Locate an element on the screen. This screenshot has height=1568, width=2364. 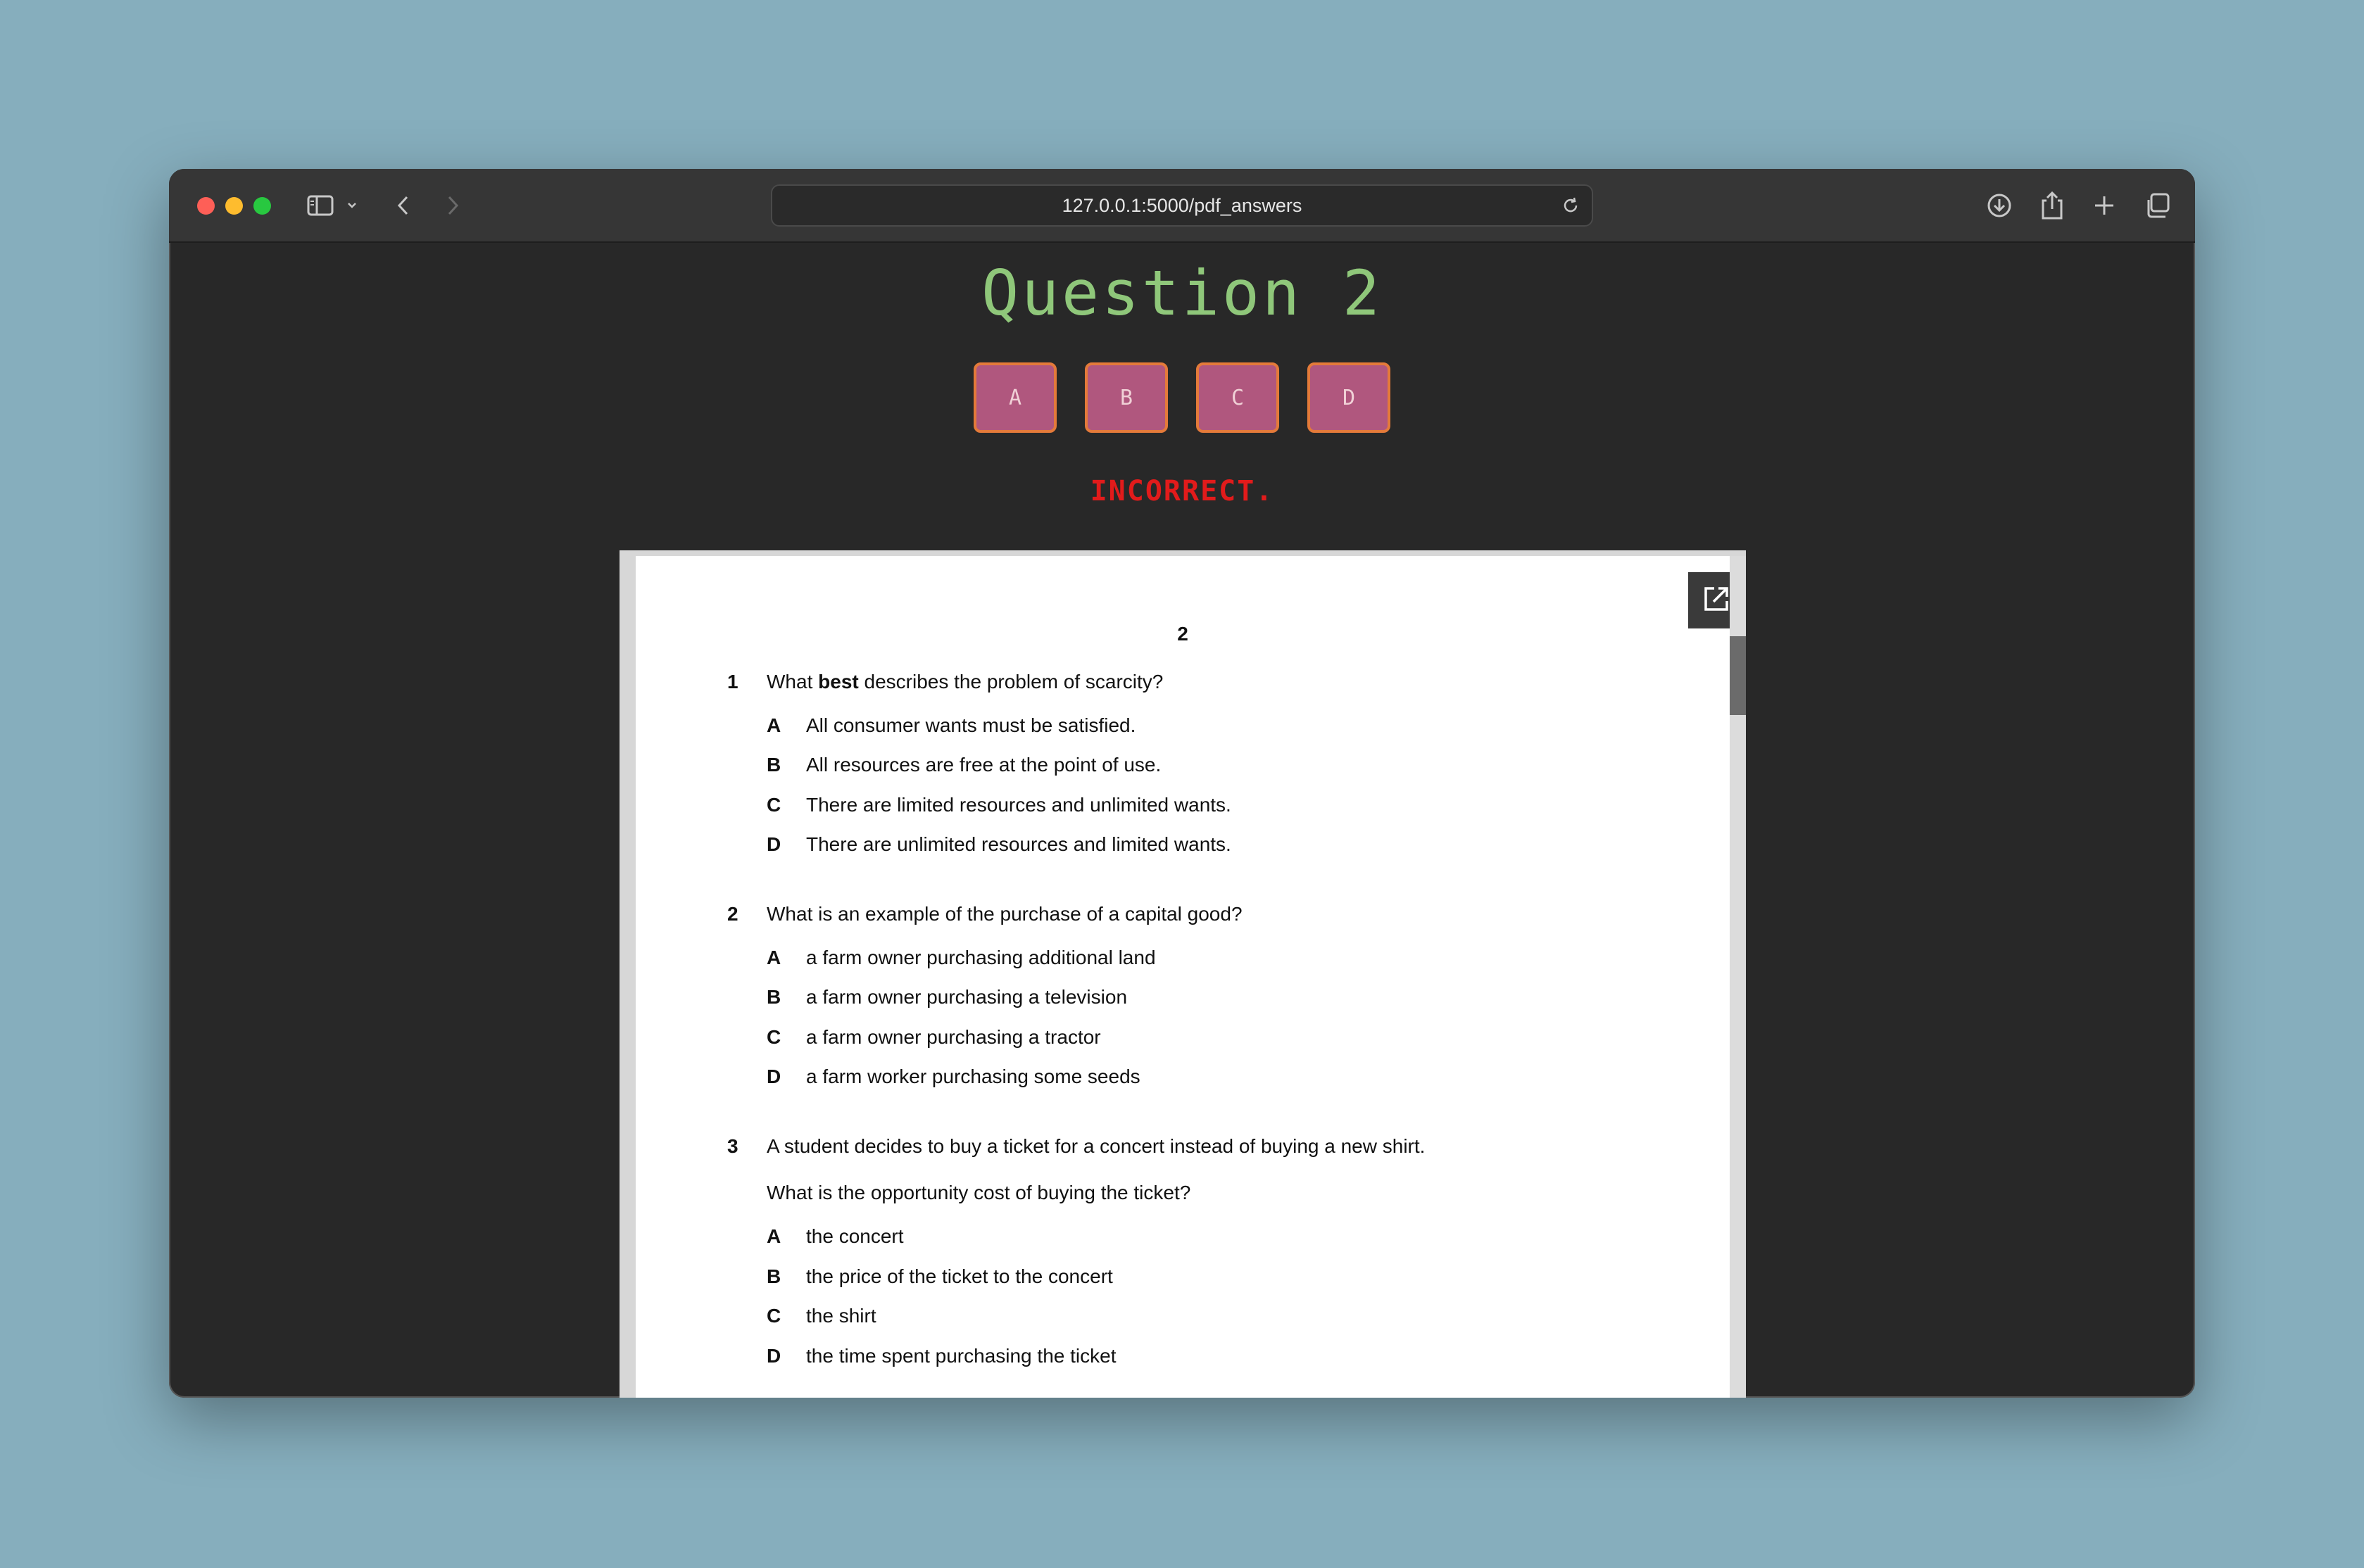
external-link-icon is located at coordinates (1716, 600).